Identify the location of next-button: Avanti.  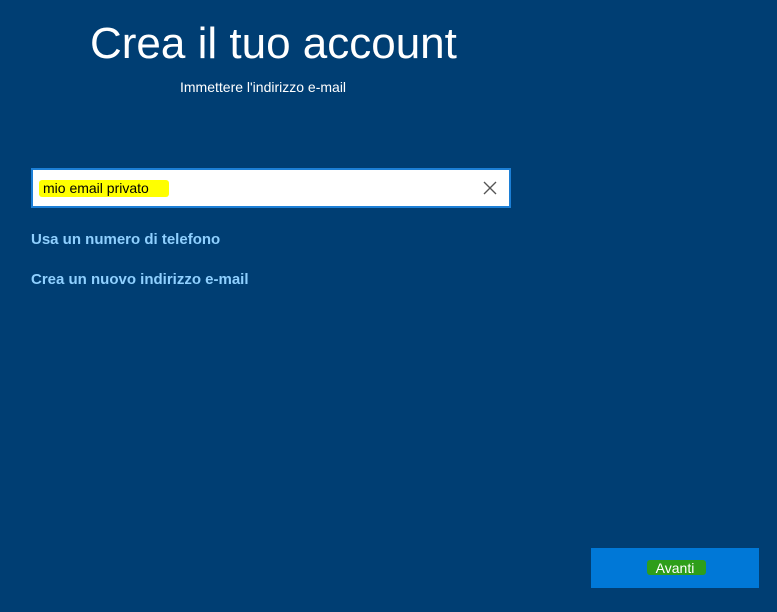
(675, 568).